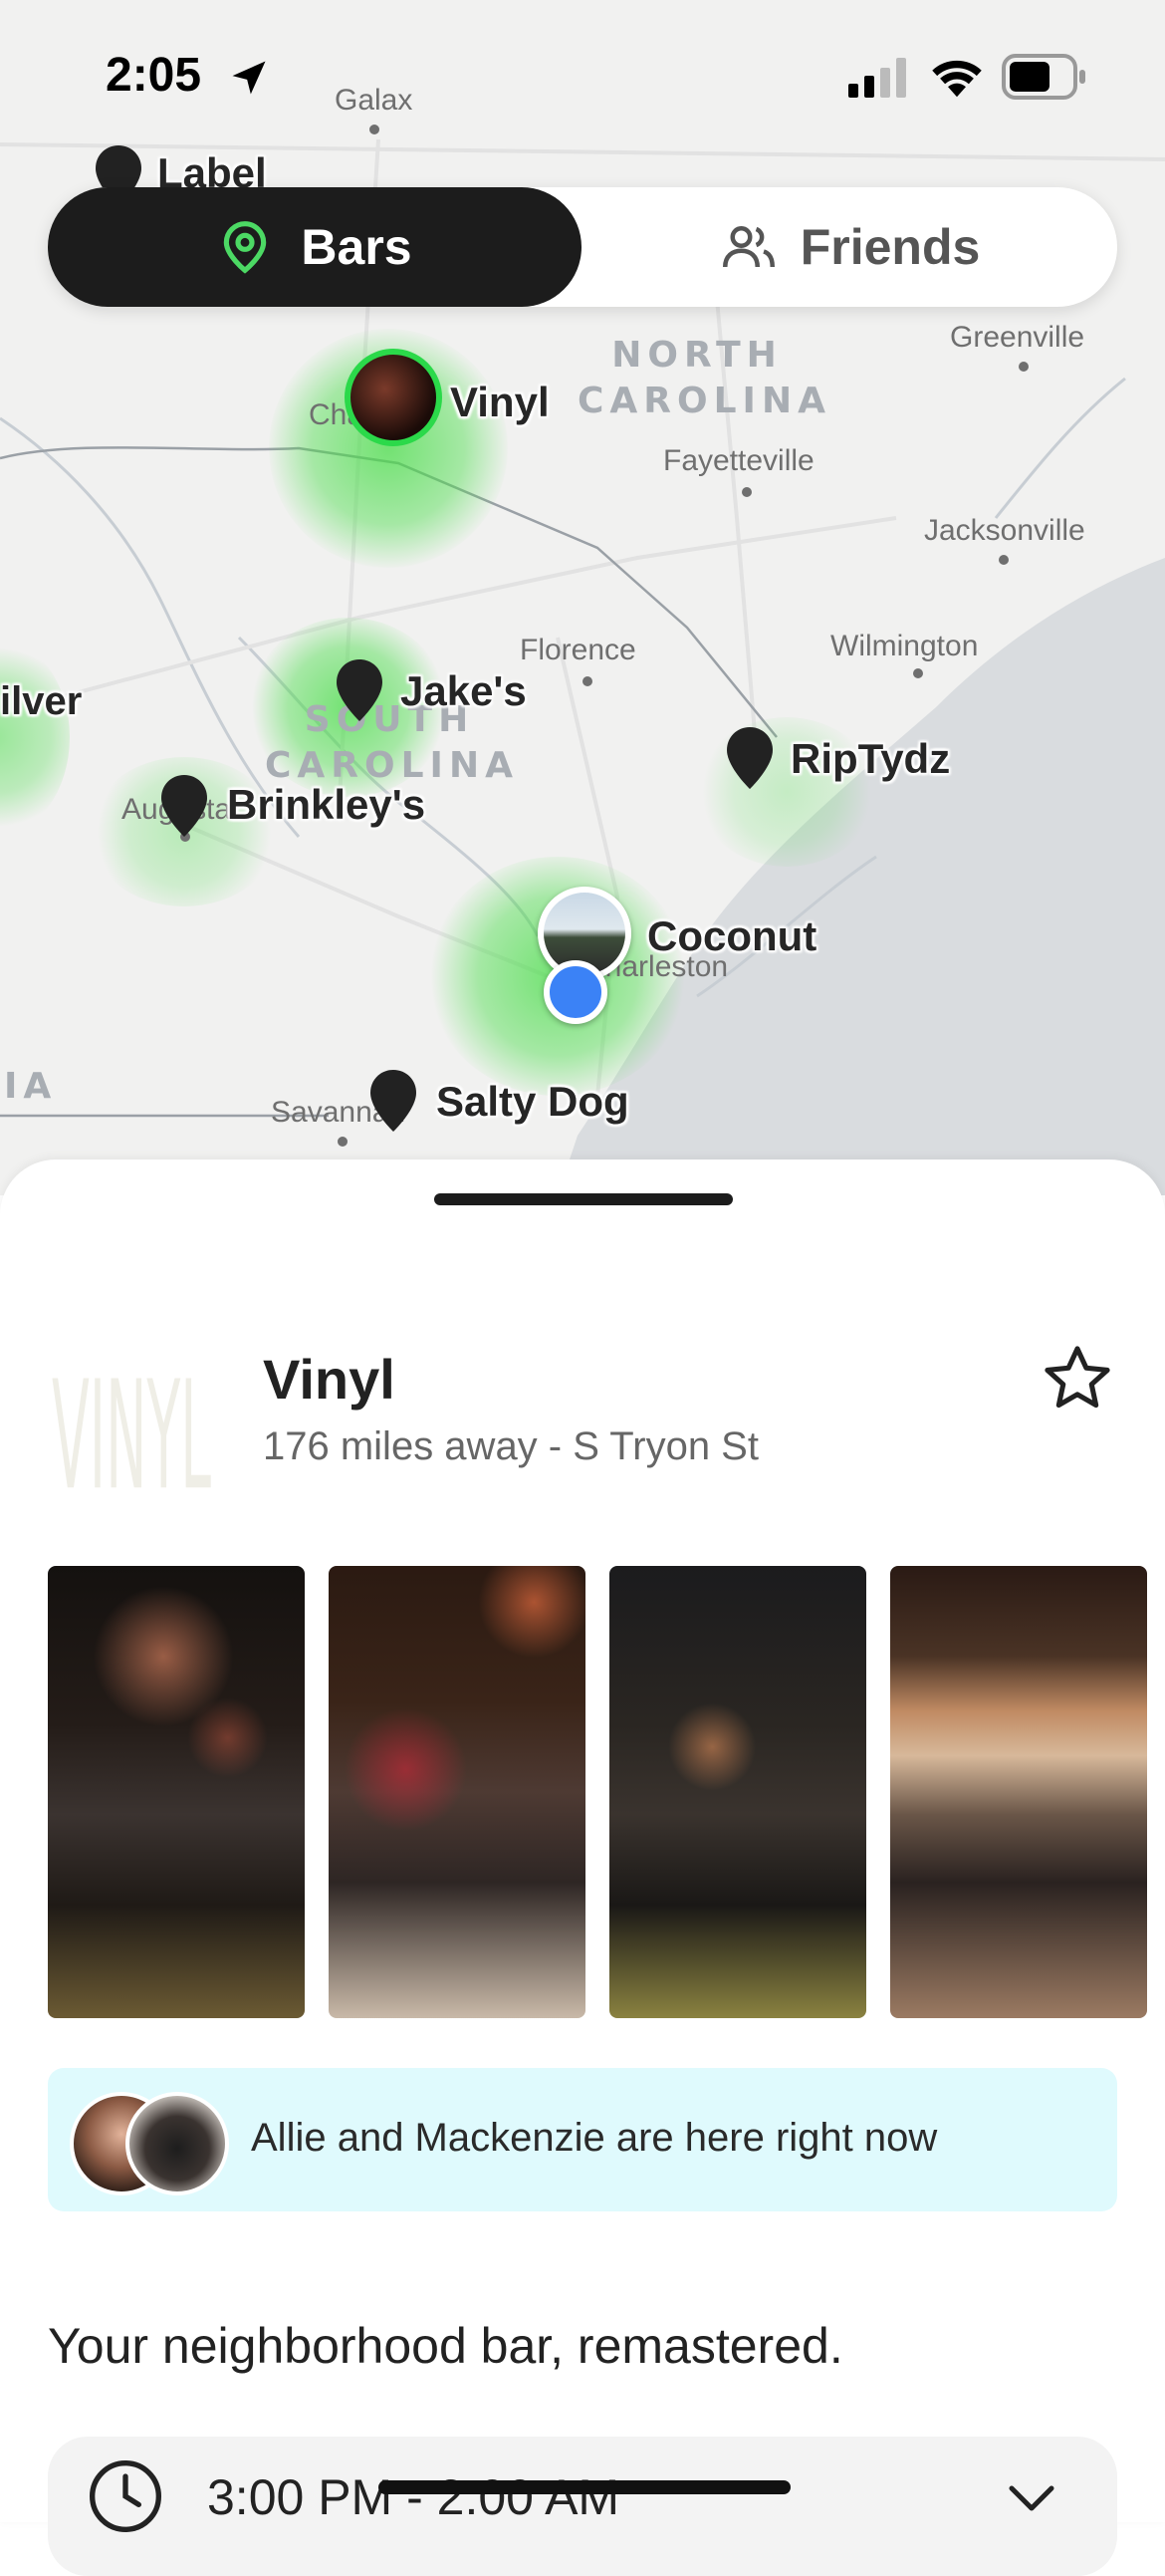  I want to click on vinyl-logo: VINYL, so click(131, 1421).